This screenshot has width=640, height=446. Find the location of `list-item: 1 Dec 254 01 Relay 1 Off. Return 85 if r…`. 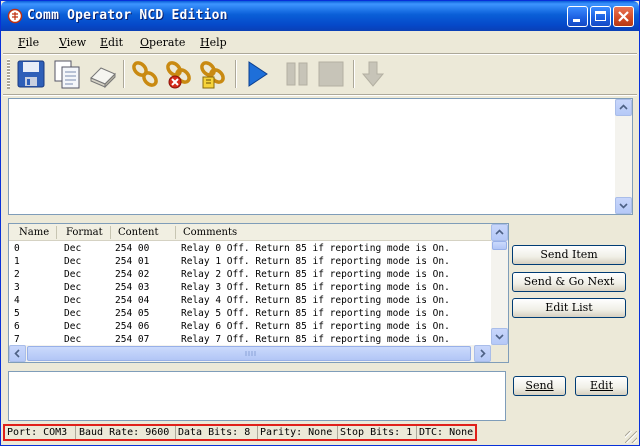

list-item: 1 Dec 254 01 Relay 1 Off. Return 85 if r… is located at coordinates (250, 262).